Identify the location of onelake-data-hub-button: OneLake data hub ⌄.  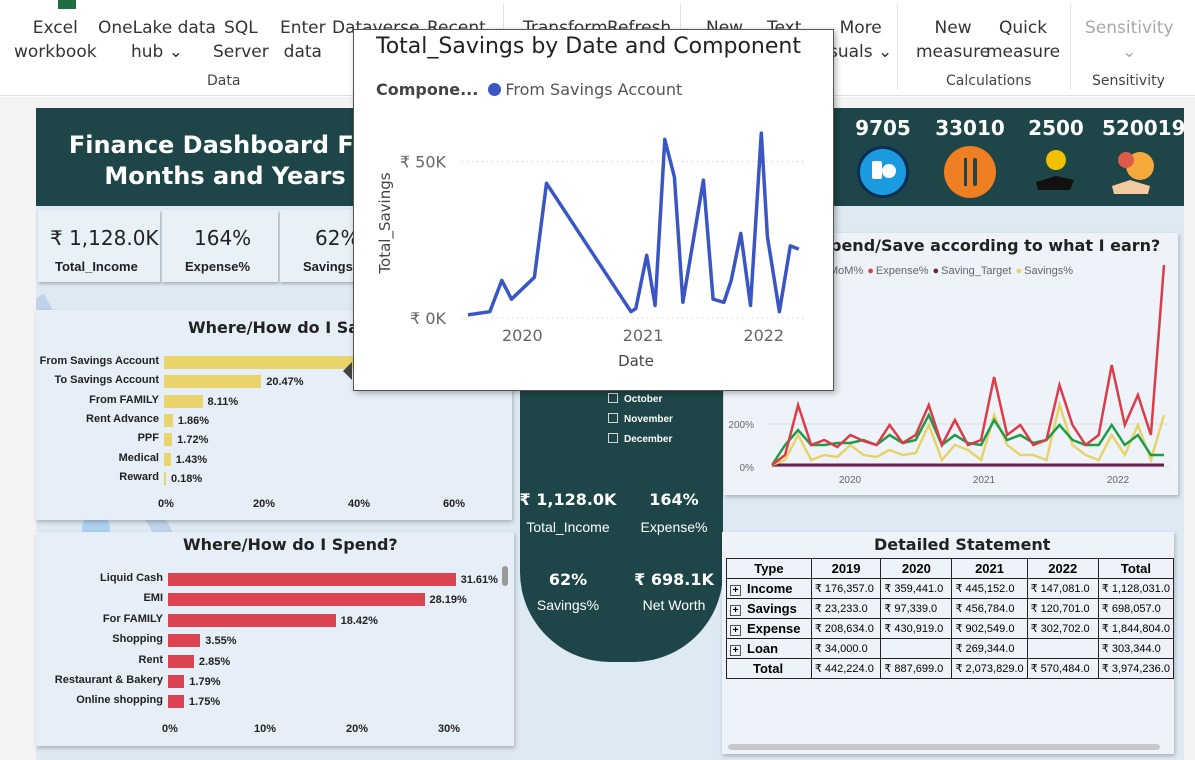
(157, 40).